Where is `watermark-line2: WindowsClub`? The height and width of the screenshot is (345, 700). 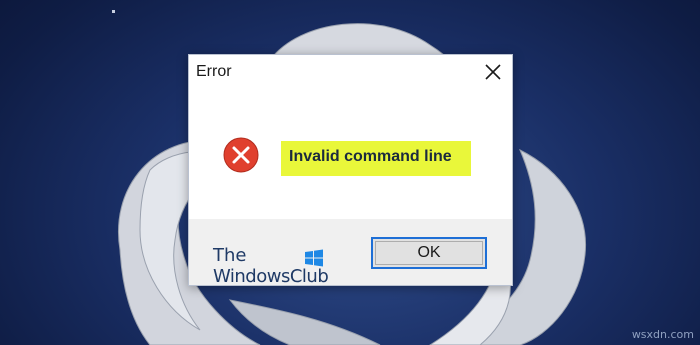
watermark-line2: WindowsClub is located at coordinates (271, 276).